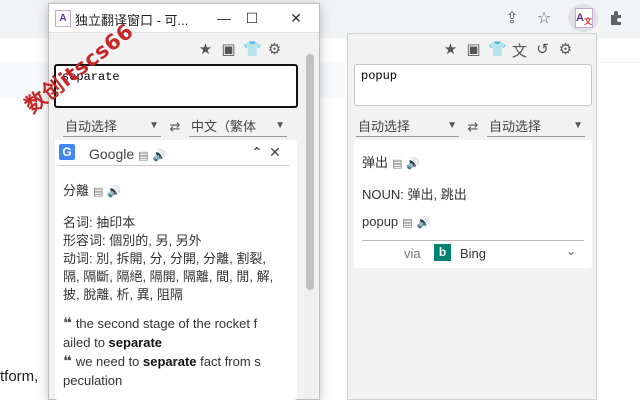 This screenshot has height=400, width=640. I want to click on chevron-down-icon: ⌄, so click(571, 251).